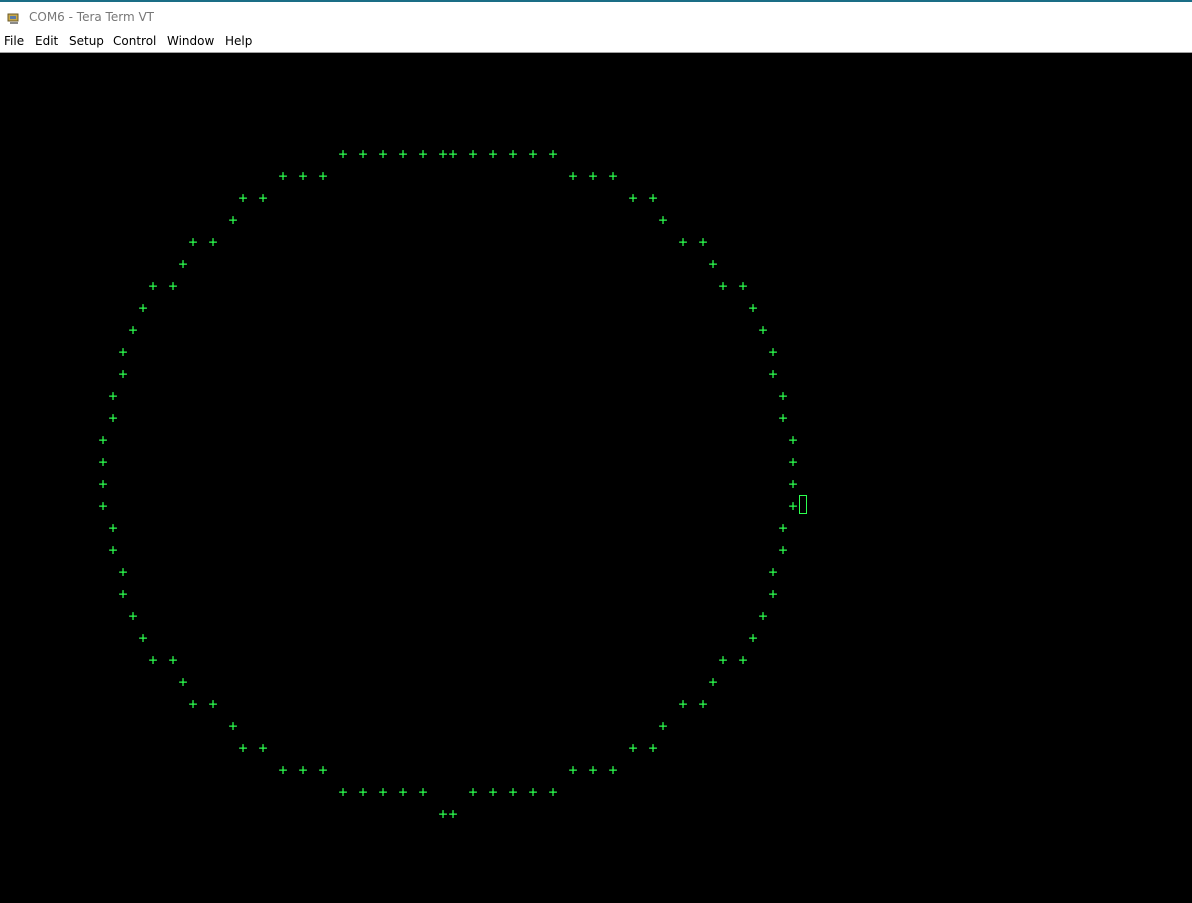  What do you see at coordinates (14, 41) in the screenshot?
I see `menu-file: File` at bounding box center [14, 41].